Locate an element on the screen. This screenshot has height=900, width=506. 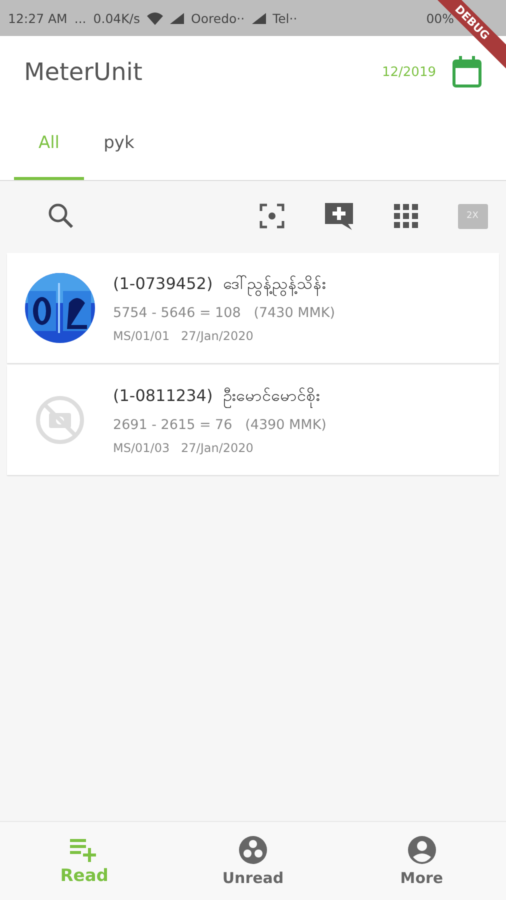
reading-calculation: 2691 - 2615 = 76 (4390 MMK) is located at coordinates (219, 425).